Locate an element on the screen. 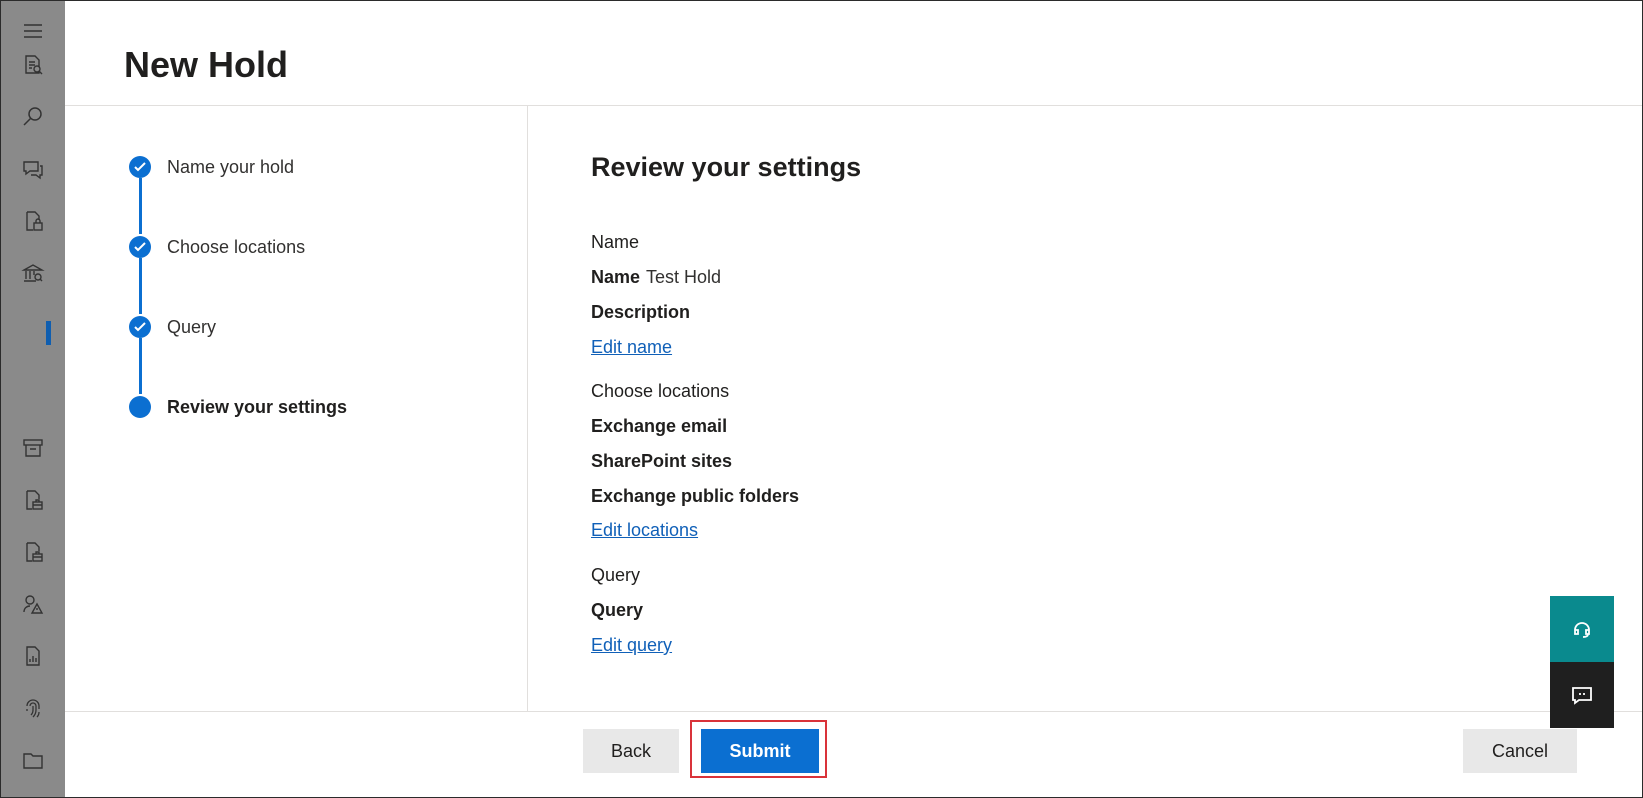 Image resolution: width=1643 pixels, height=798 pixels. submit-button: Submit is located at coordinates (760, 751).